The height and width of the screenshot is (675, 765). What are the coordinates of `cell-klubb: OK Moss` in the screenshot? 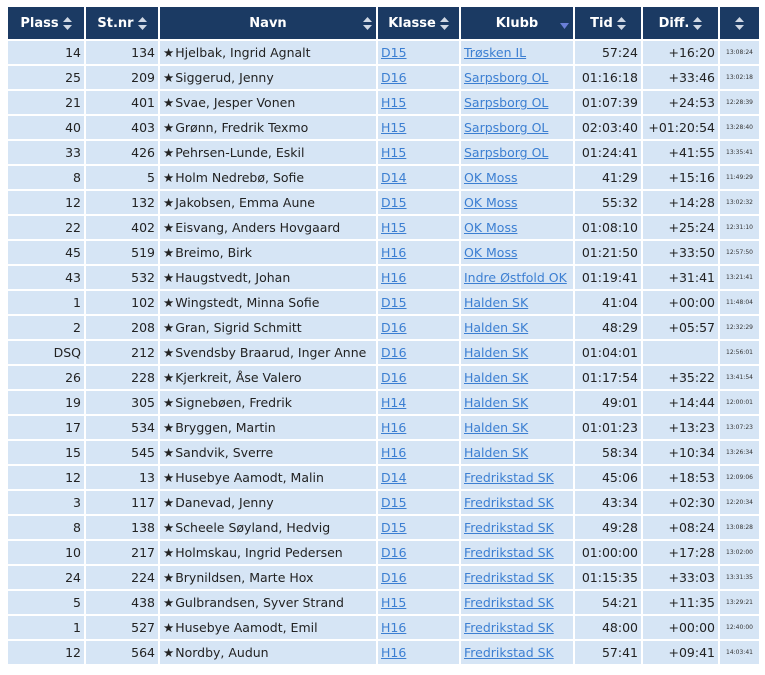 It's located at (517, 227).